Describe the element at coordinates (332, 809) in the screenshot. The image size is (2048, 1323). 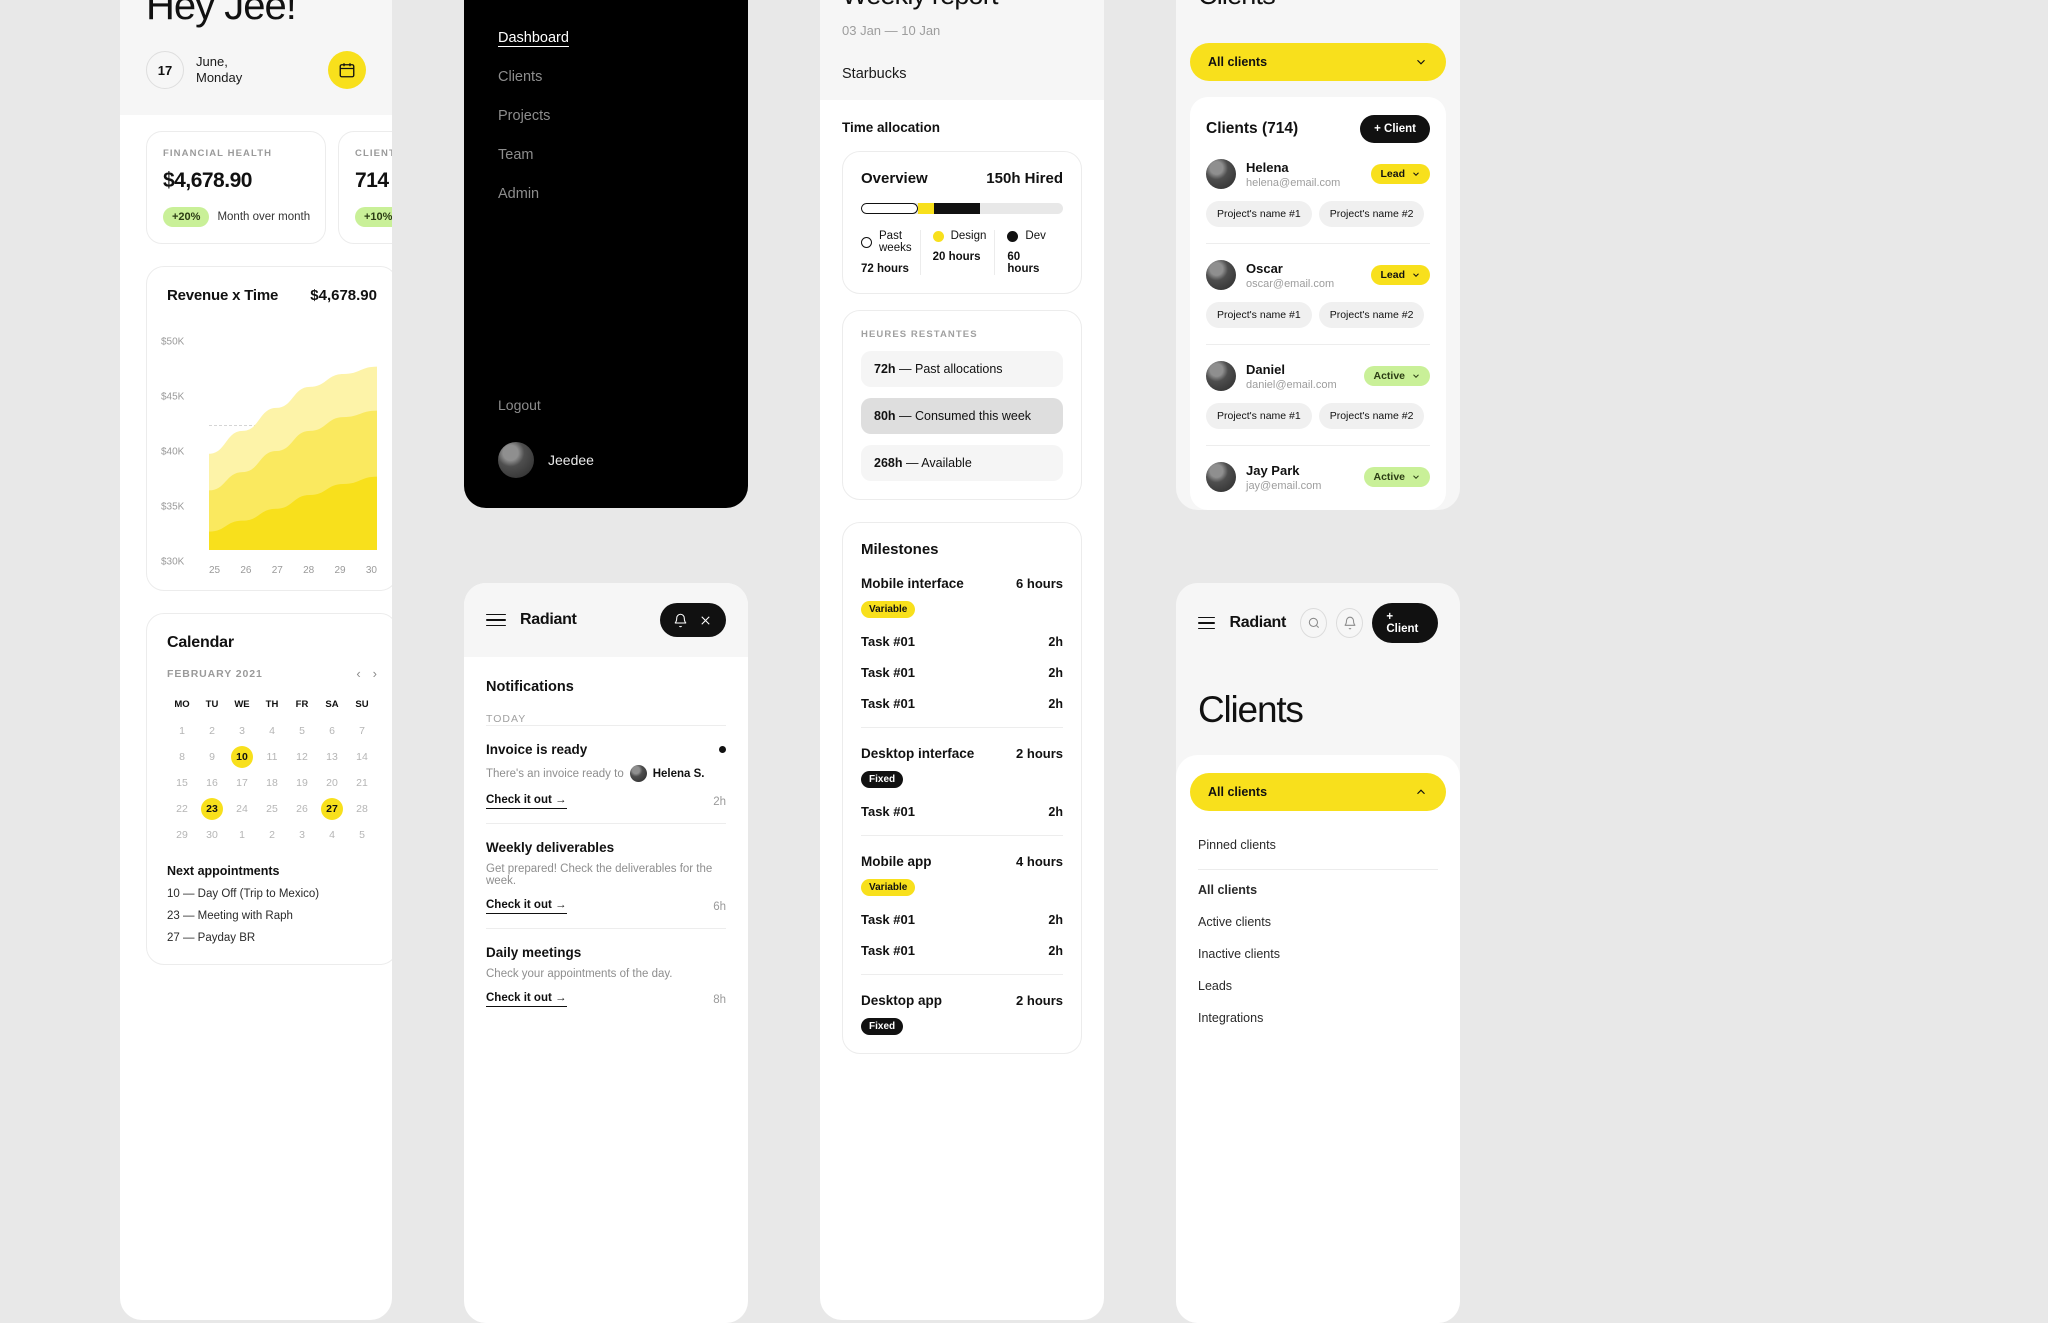
I see `calendar-day: 27` at that location.